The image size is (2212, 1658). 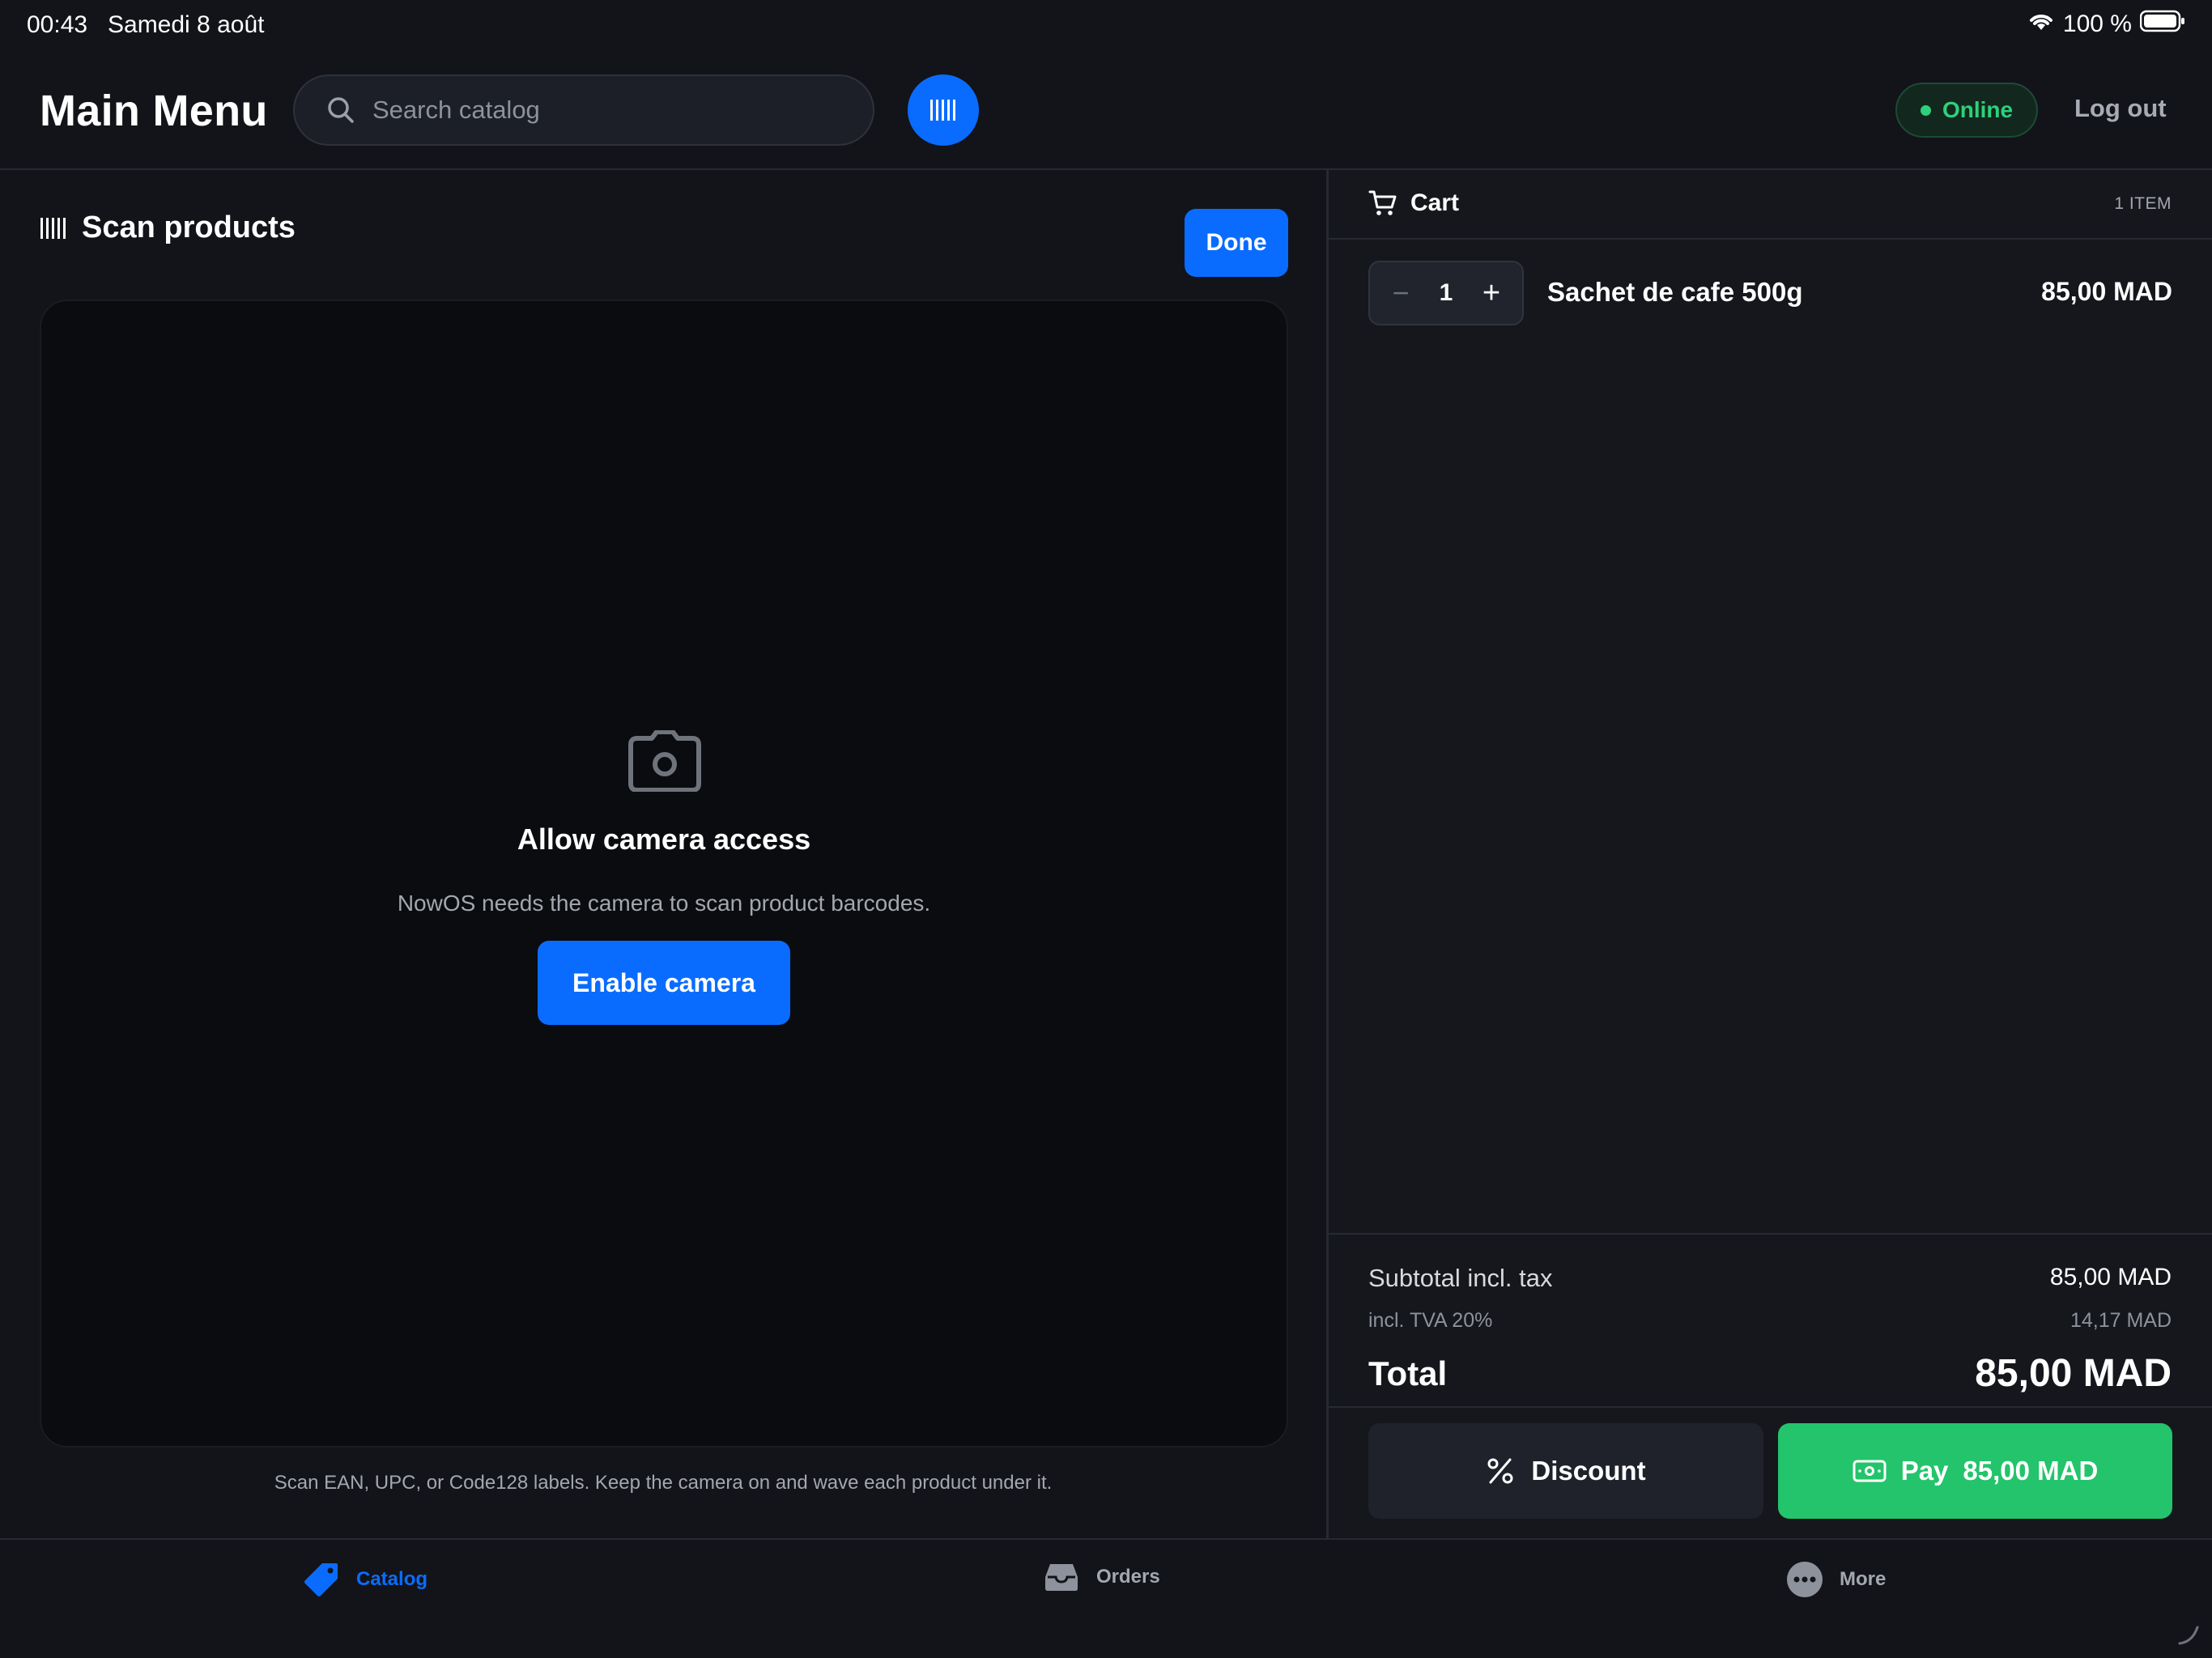 What do you see at coordinates (1431, 1320) in the screenshot?
I see `tax-label: incl. TVA 20%` at bounding box center [1431, 1320].